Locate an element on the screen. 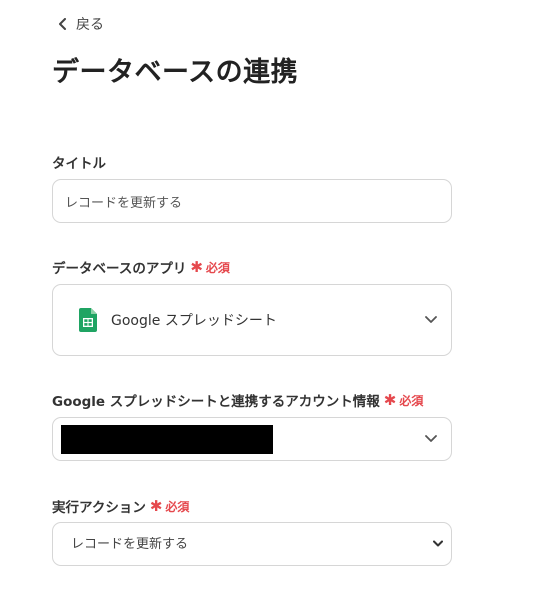 Image resolution: width=552 pixels, height=594 pixels. title-label-text: タイトル is located at coordinates (79, 164).